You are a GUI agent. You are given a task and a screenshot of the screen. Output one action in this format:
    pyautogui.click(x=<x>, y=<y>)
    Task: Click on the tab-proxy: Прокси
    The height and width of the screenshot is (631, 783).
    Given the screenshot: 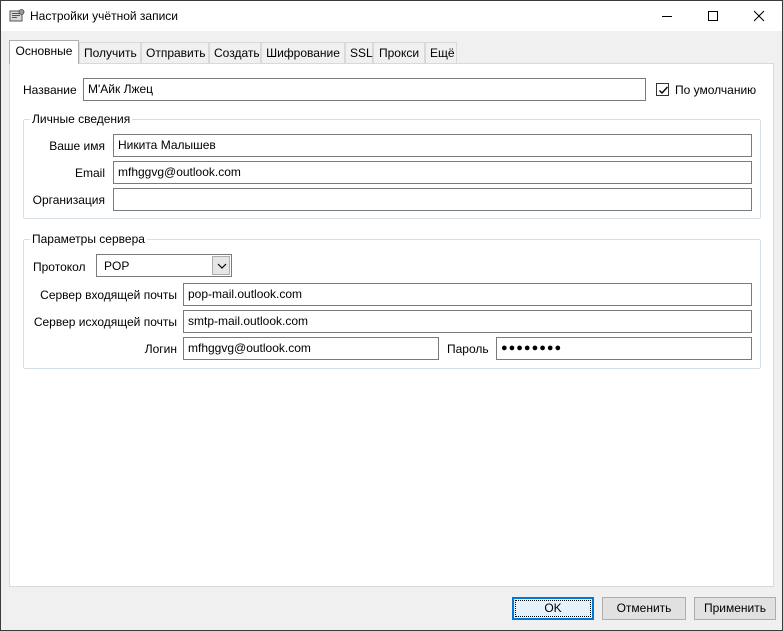 What is the action you would take?
    pyautogui.click(x=399, y=52)
    